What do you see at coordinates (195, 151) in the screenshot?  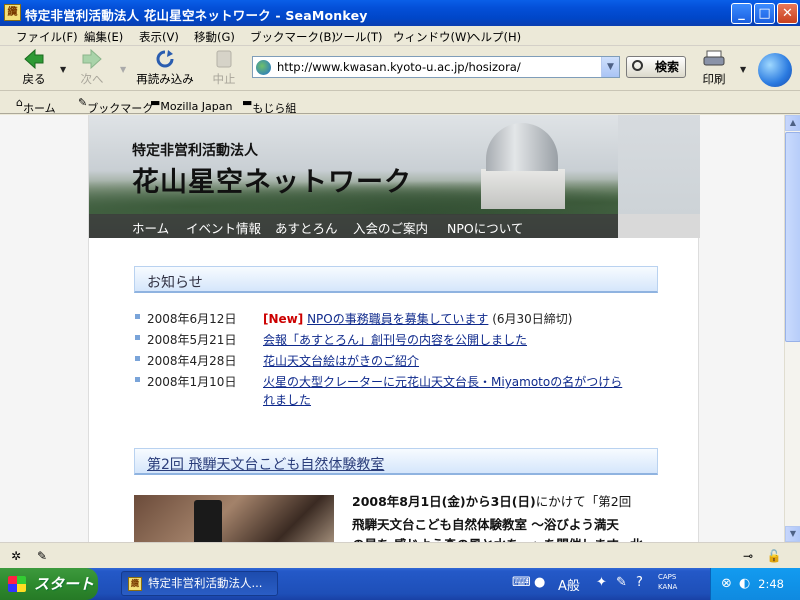 I see `org-type: 特定非営利活動法人` at bounding box center [195, 151].